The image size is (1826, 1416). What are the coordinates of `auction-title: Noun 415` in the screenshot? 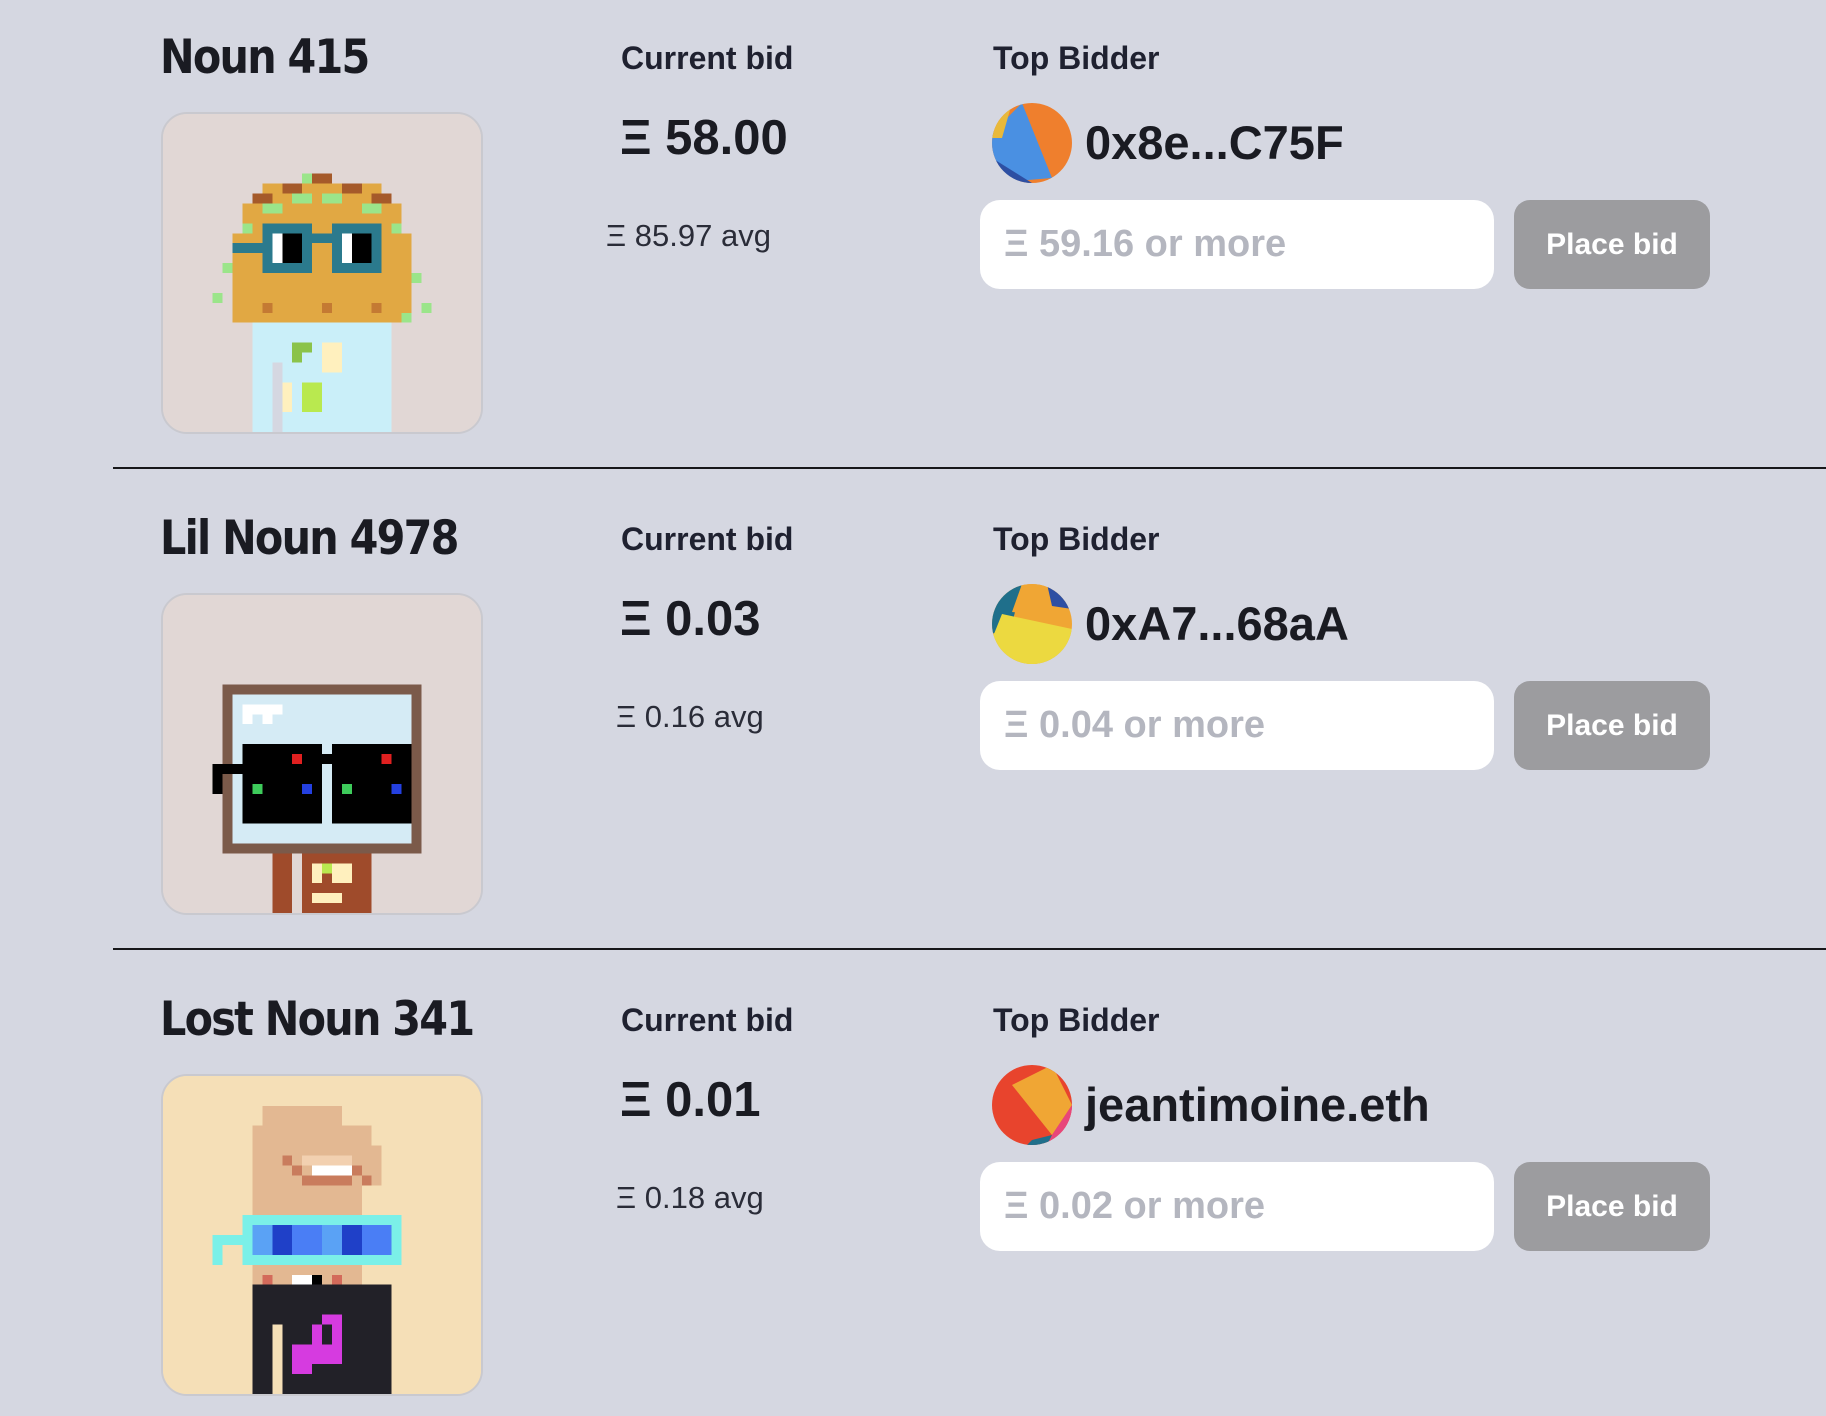 It's located at (265, 57).